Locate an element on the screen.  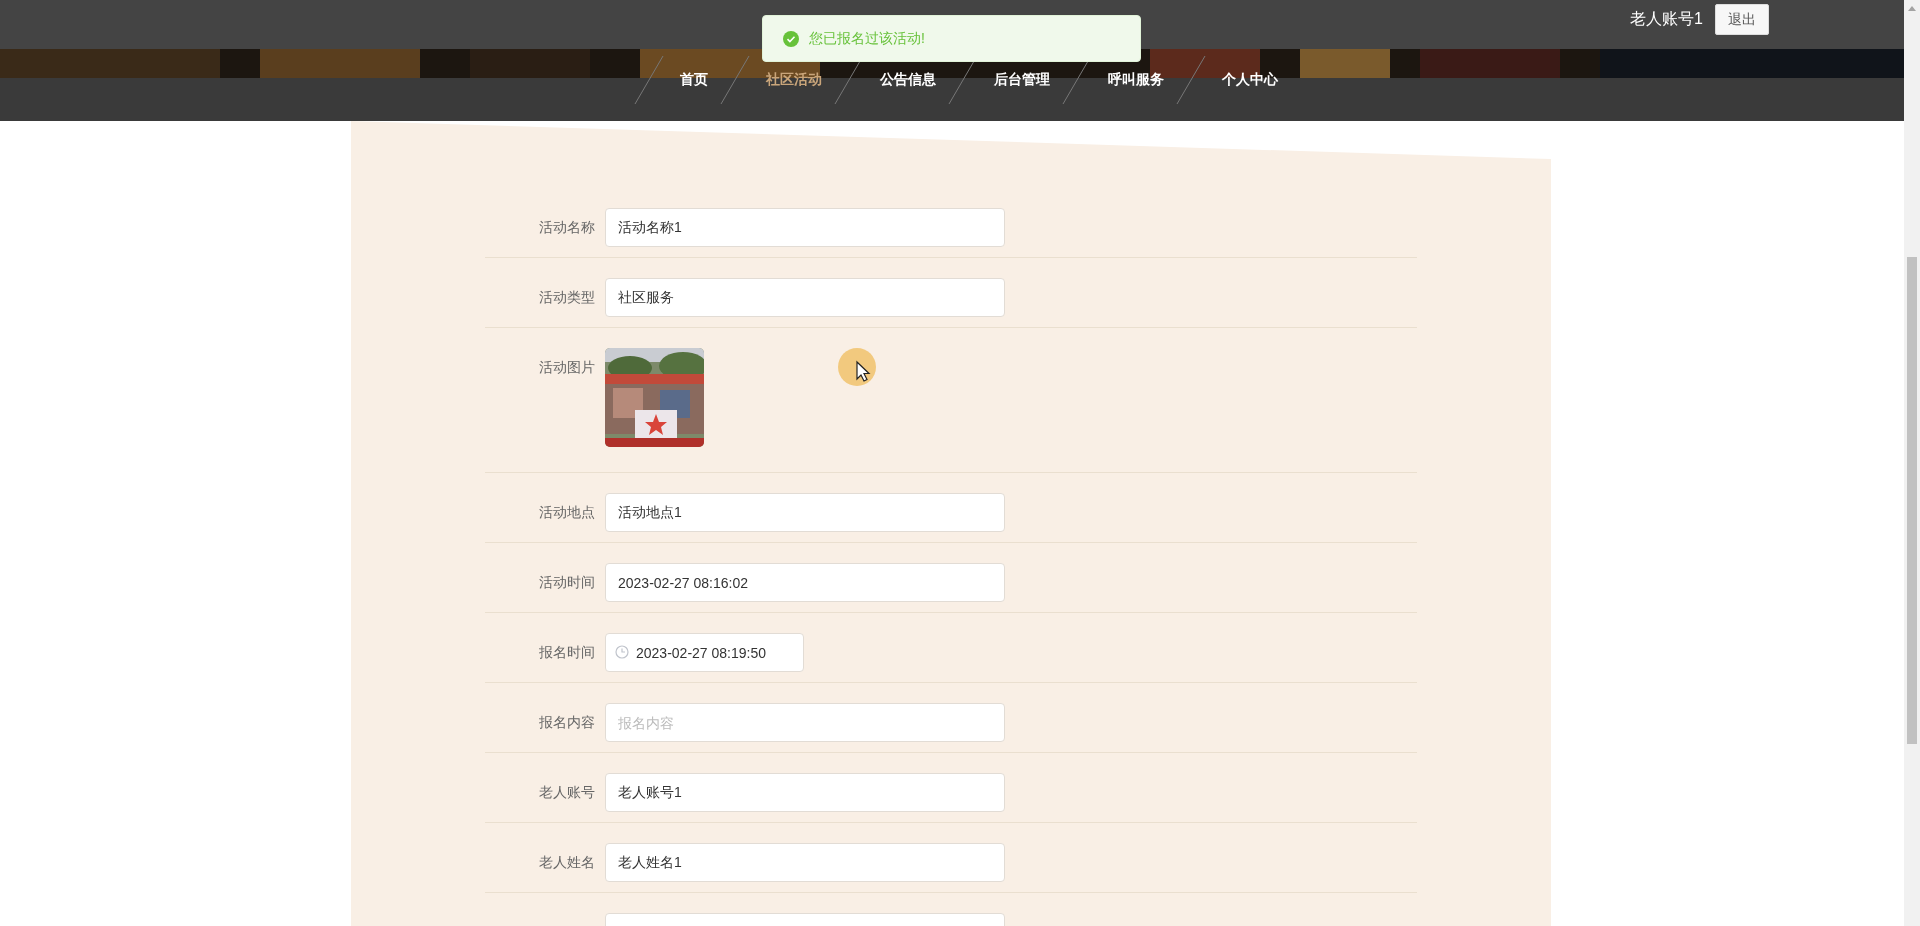
field-label: 报名时间 is located at coordinates (567, 652).